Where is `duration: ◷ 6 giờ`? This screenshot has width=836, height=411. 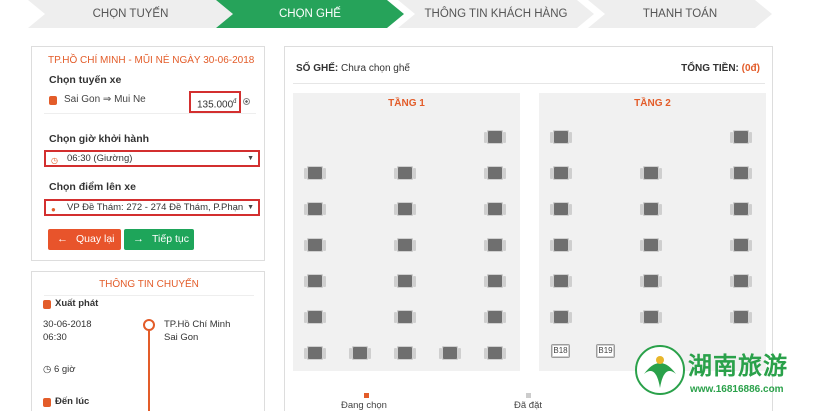
duration: ◷ 6 giờ is located at coordinates (59, 369).